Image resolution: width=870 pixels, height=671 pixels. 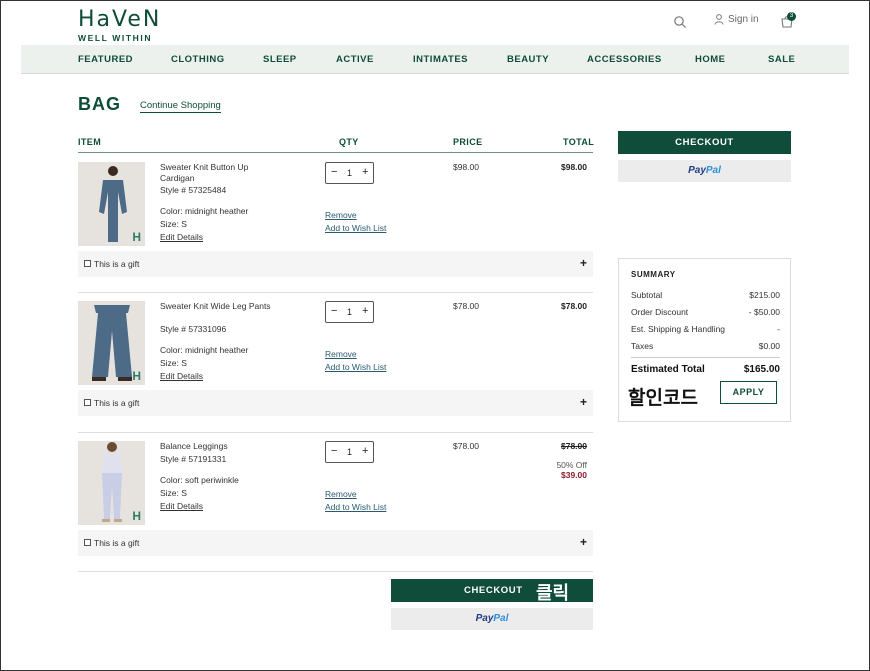 I want to click on product-color: Color: midnight heather, so click(x=204, y=350).